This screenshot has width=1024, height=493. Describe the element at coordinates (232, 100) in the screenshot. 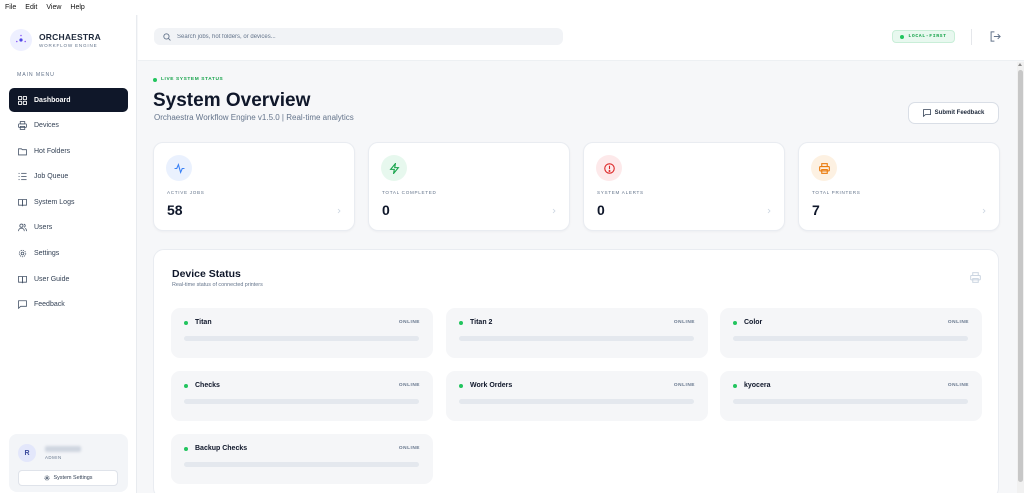

I see `page-title: System Overview` at that location.